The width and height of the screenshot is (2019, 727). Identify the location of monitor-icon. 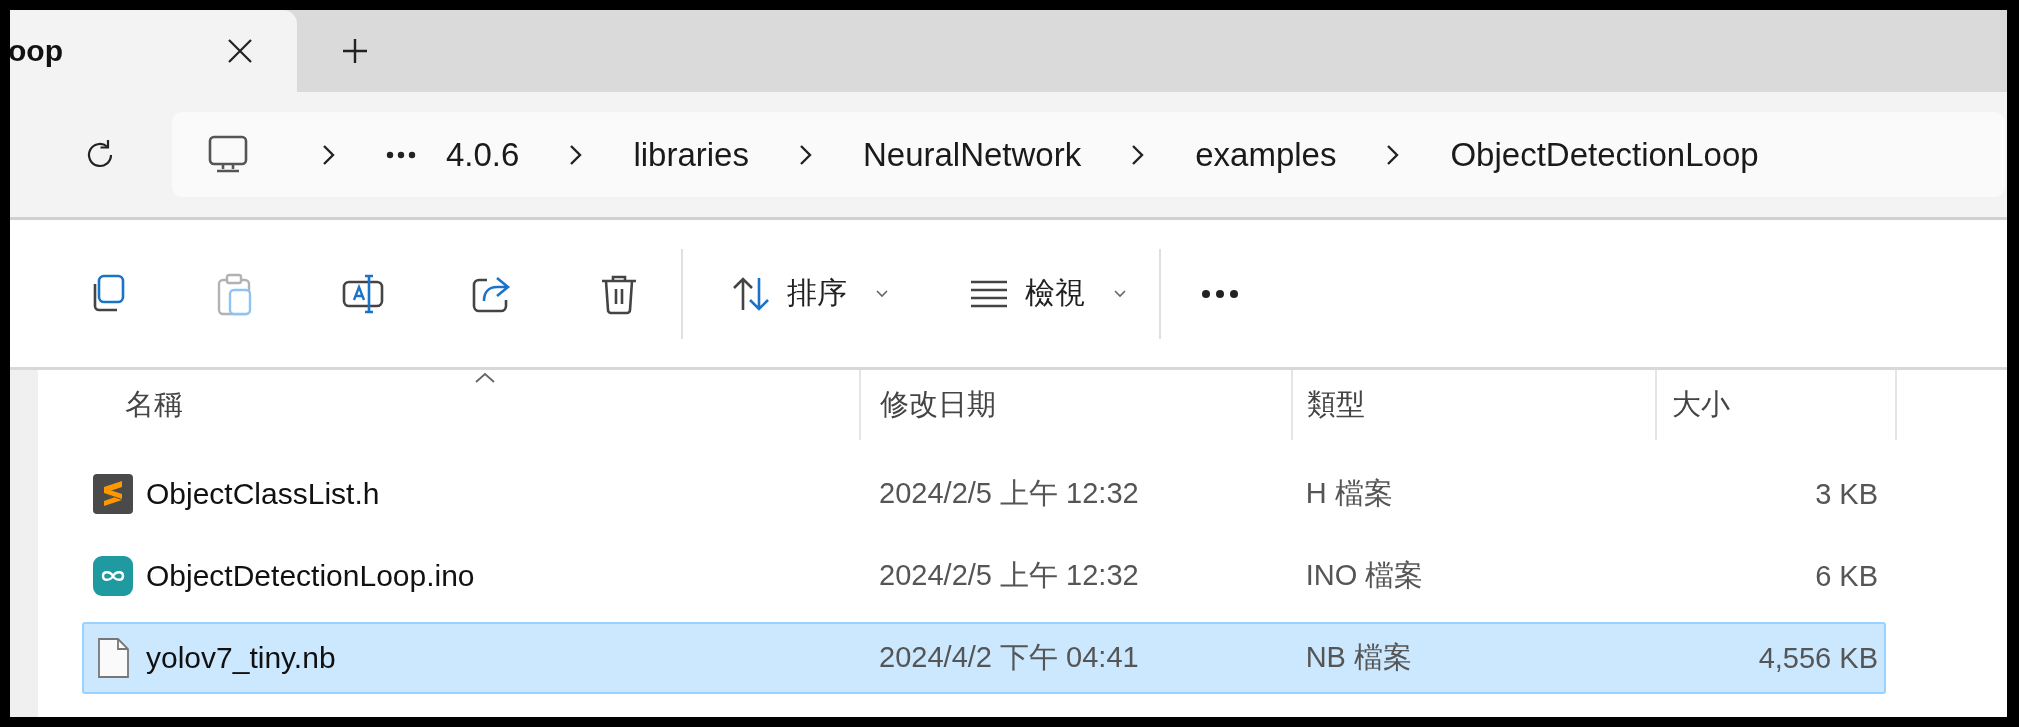
(228, 154).